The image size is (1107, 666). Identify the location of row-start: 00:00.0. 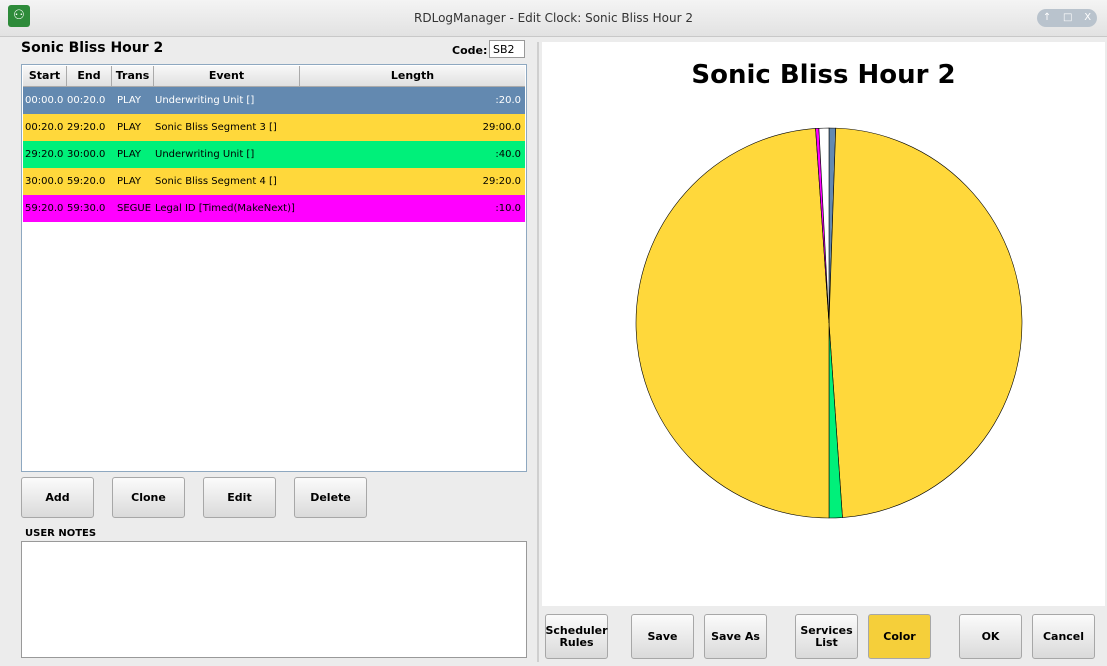
(44, 100).